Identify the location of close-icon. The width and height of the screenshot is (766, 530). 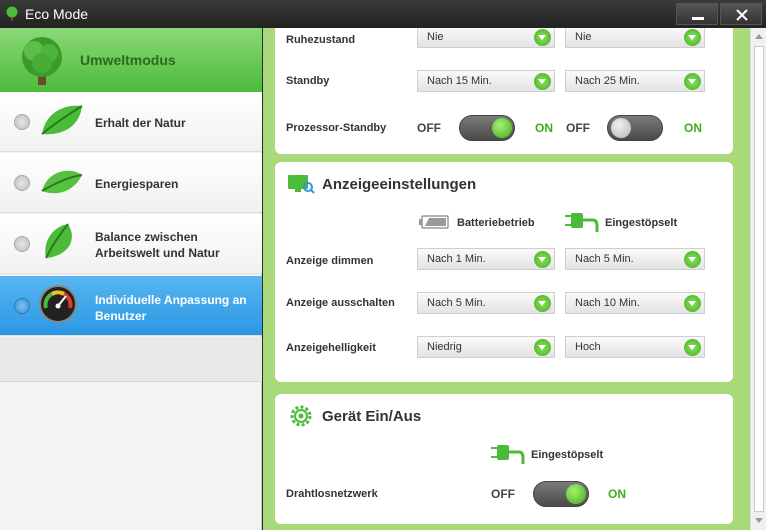
(742, 15).